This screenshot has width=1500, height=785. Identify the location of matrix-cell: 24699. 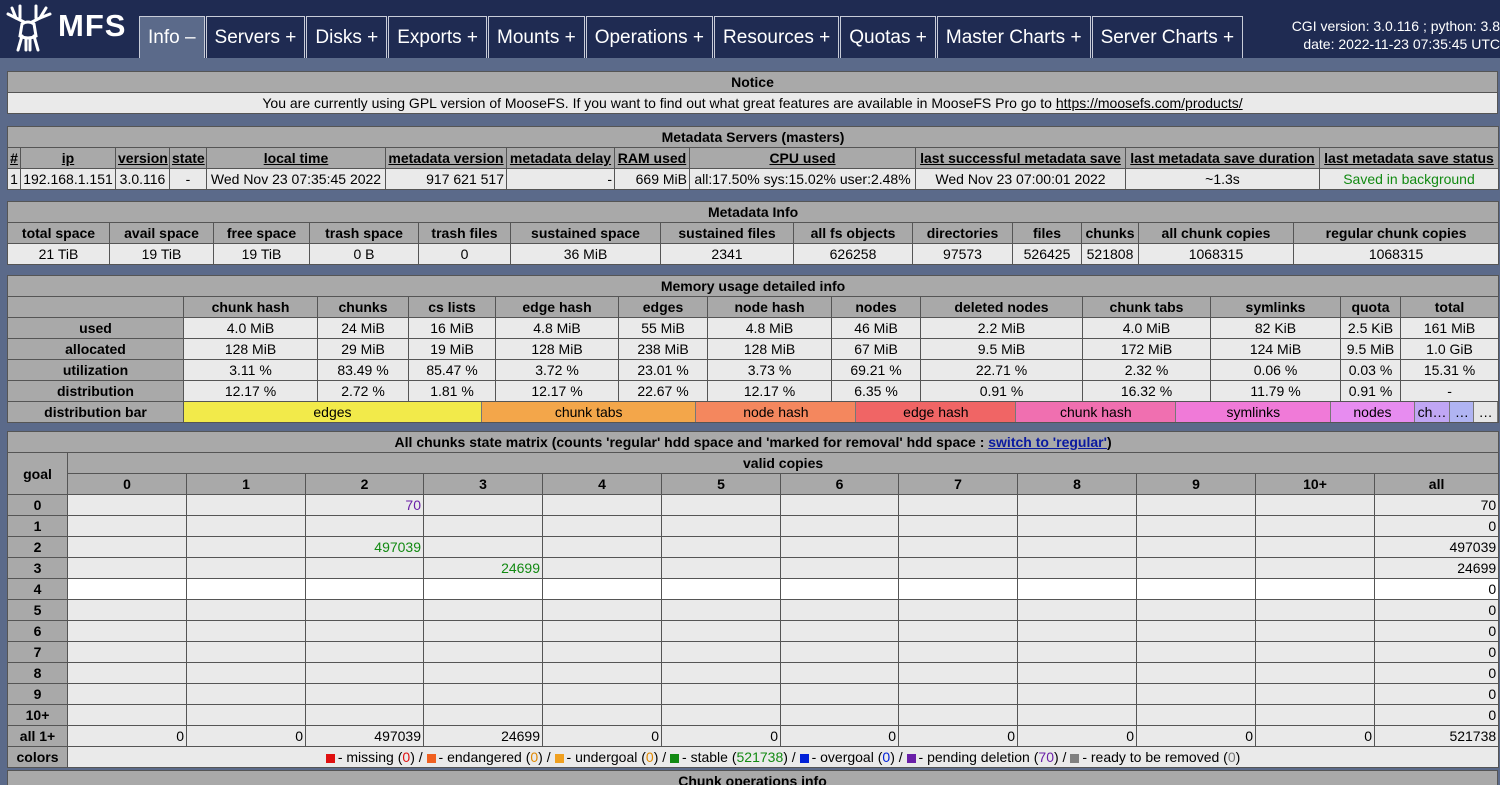
(483, 568).